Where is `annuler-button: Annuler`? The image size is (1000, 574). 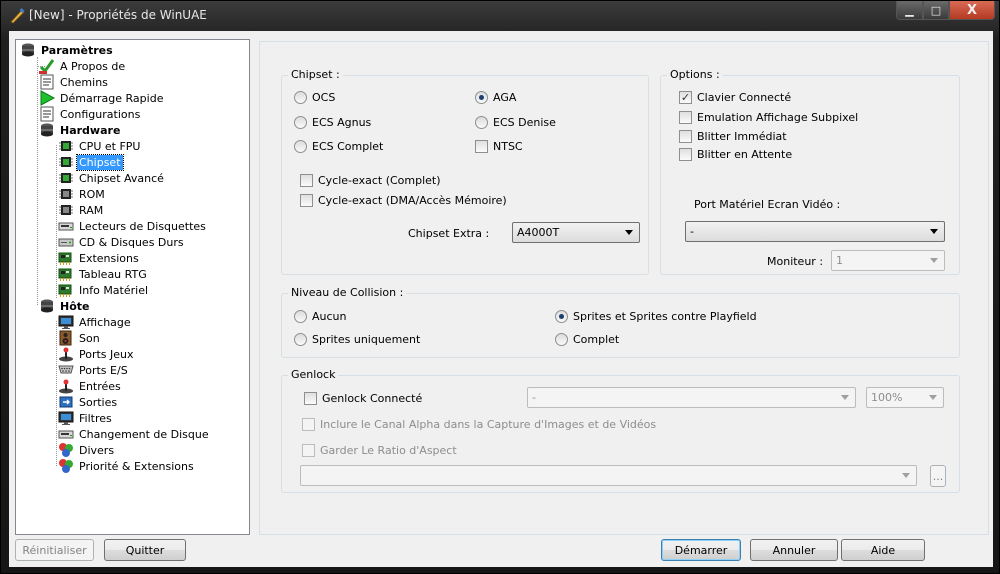 annuler-button: Annuler is located at coordinates (794, 550).